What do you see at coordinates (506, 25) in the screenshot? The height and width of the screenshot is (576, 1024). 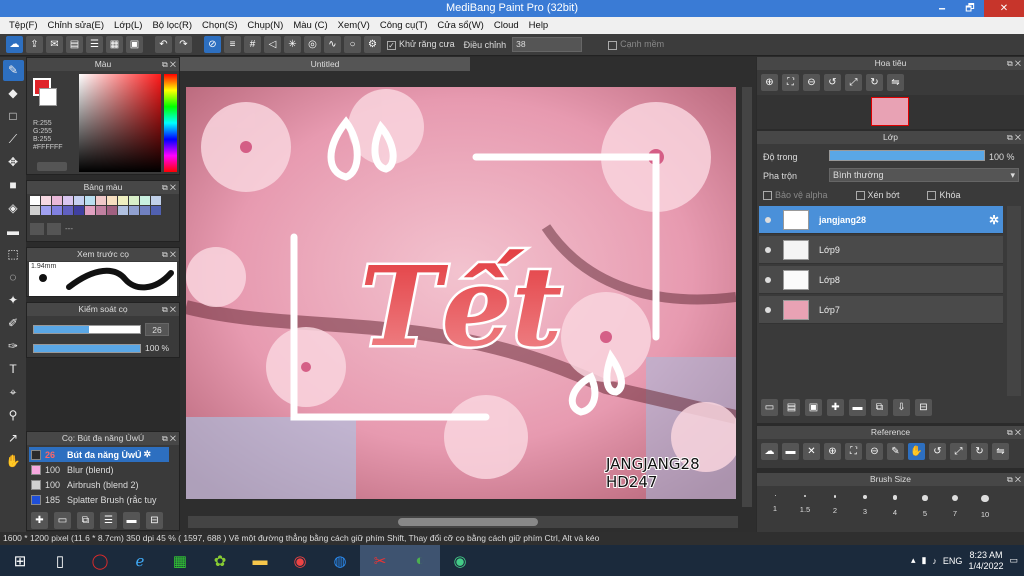 I see `menu-cloud: Cloud` at bounding box center [506, 25].